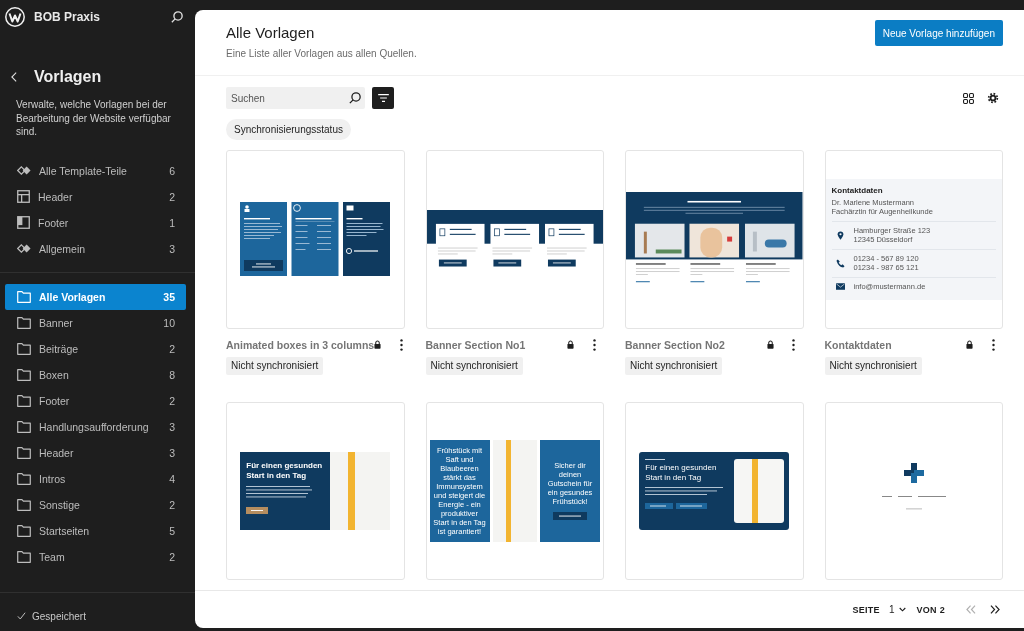  I want to click on double-chevron-right-icon, so click(995, 609).